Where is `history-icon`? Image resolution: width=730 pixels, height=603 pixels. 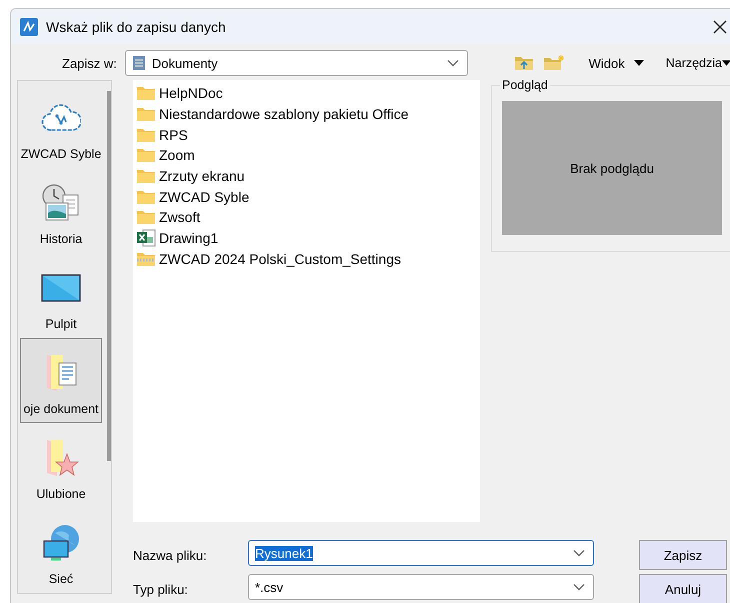
history-icon is located at coordinates (61, 202).